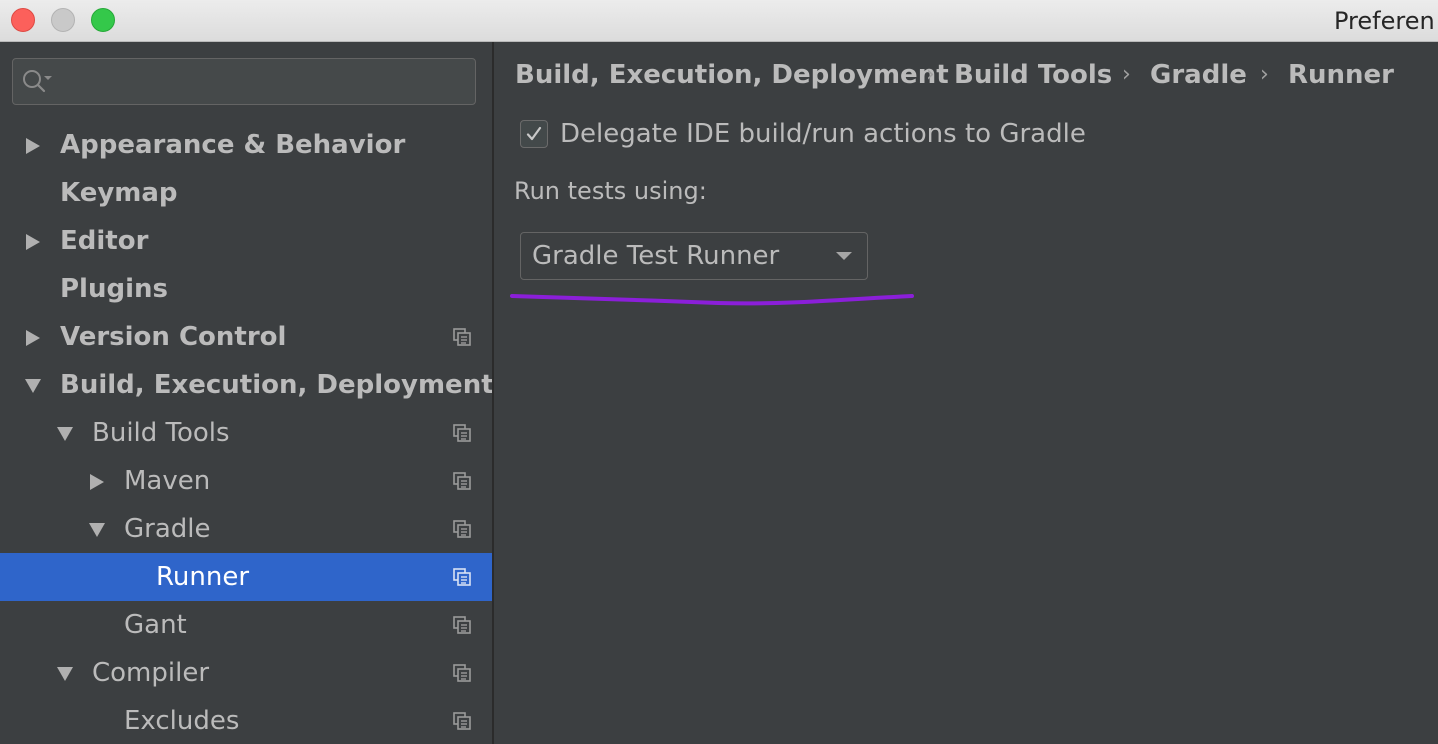 The height and width of the screenshot is (744, 1438). What do you see at coordinates (1198, 75) in the screenshot?
I see `breadcrumb-item: Gradle` at bounding box center [1198, 75].